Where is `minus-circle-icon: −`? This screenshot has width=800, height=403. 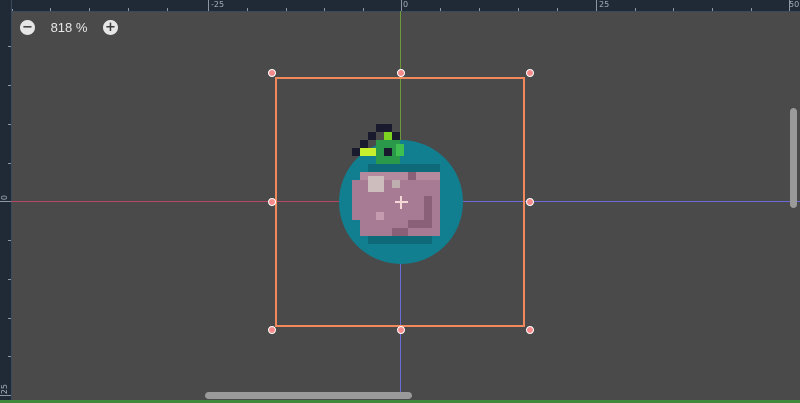
minus-circle-icon: − is located at coordinates (27, 27).